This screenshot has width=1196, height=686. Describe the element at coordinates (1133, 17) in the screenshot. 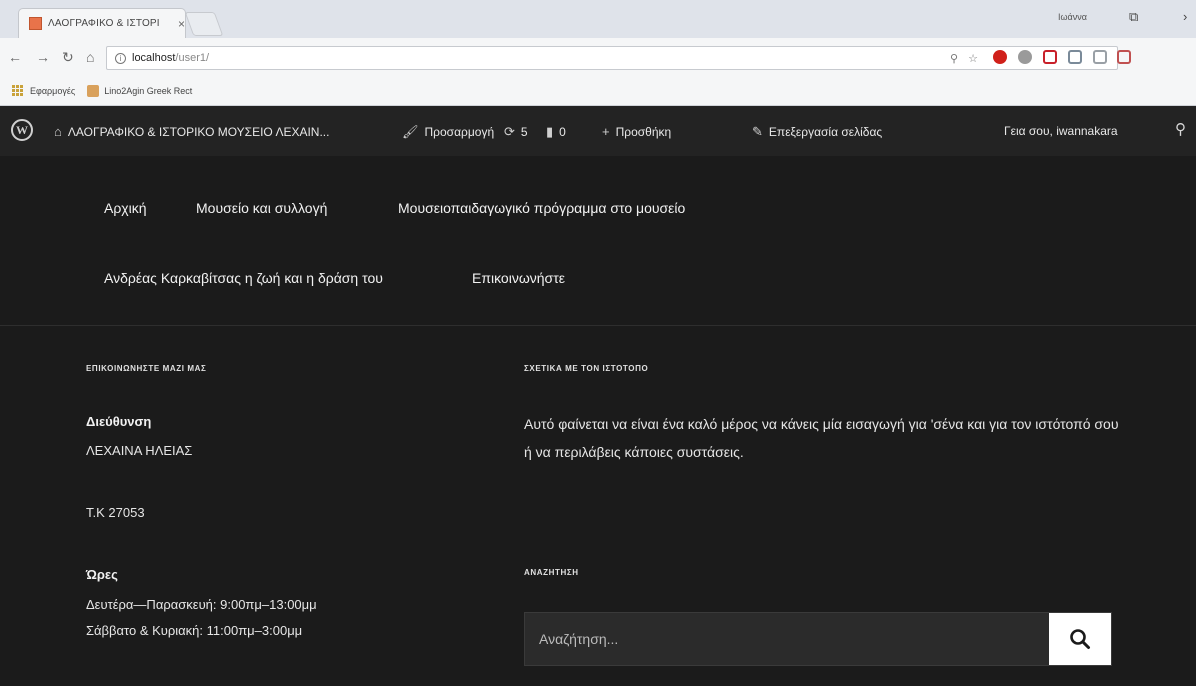

I see `window-restore-icon: ⧉` at that location.